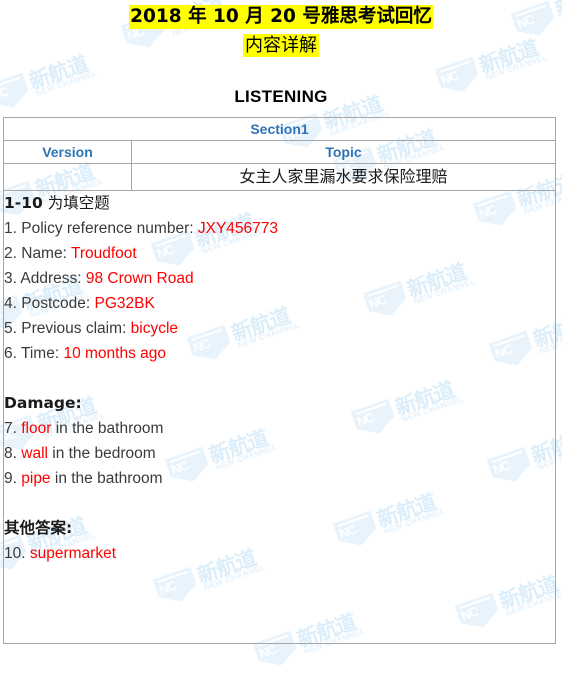 This screenshot has height=680, width=562. I want to click on item-number: 3., so click(10, 278).